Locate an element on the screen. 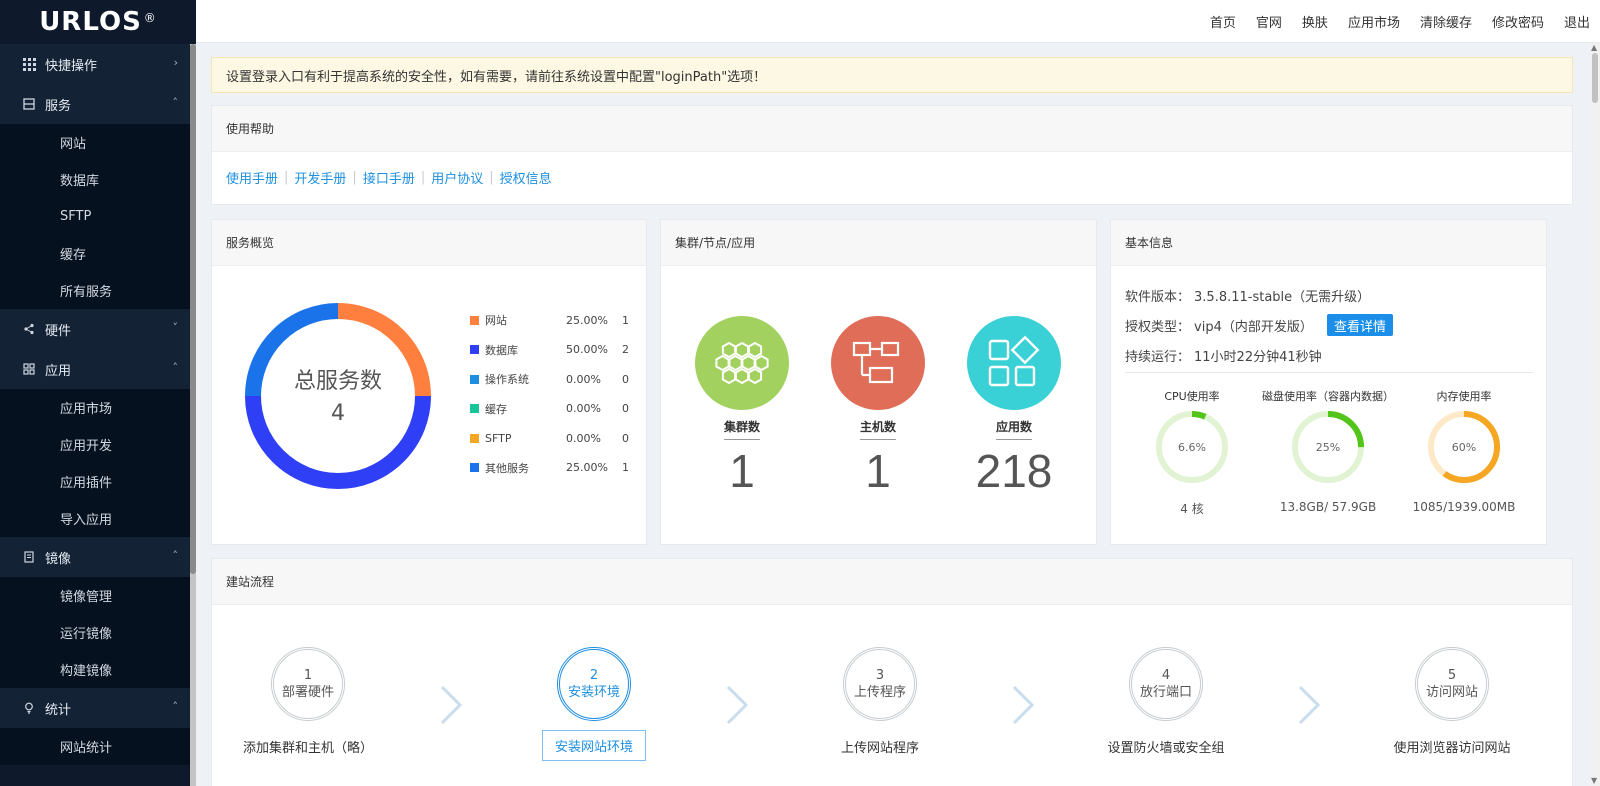 This screenshot has width=1600, height=786. sidebar-item: 运行镜像 is located at coordinates (98, 632).